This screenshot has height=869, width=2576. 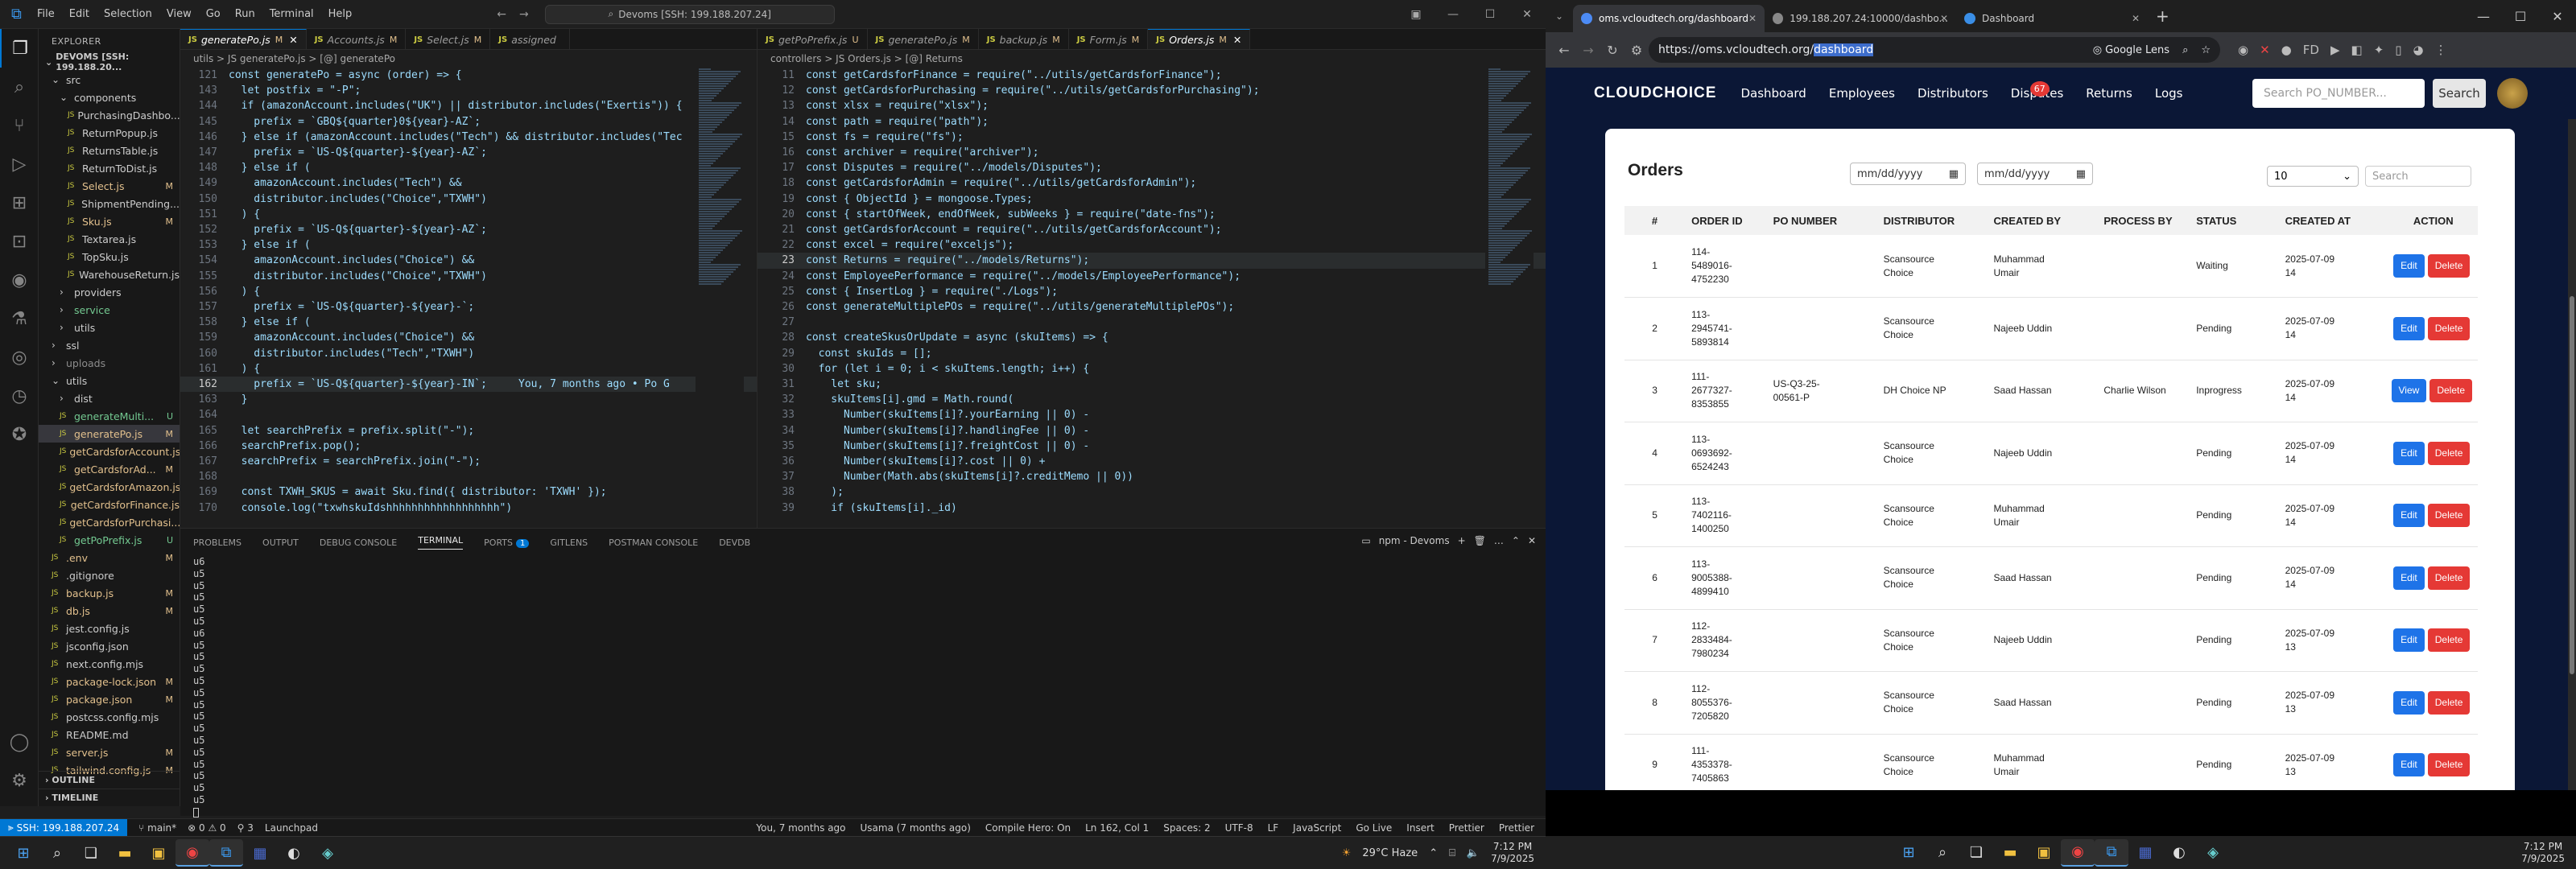 What do you see at coordinates (1976, 853) in the screenshot?
I see `task-view-icon: ❏` at bounding box center [1976, 853].